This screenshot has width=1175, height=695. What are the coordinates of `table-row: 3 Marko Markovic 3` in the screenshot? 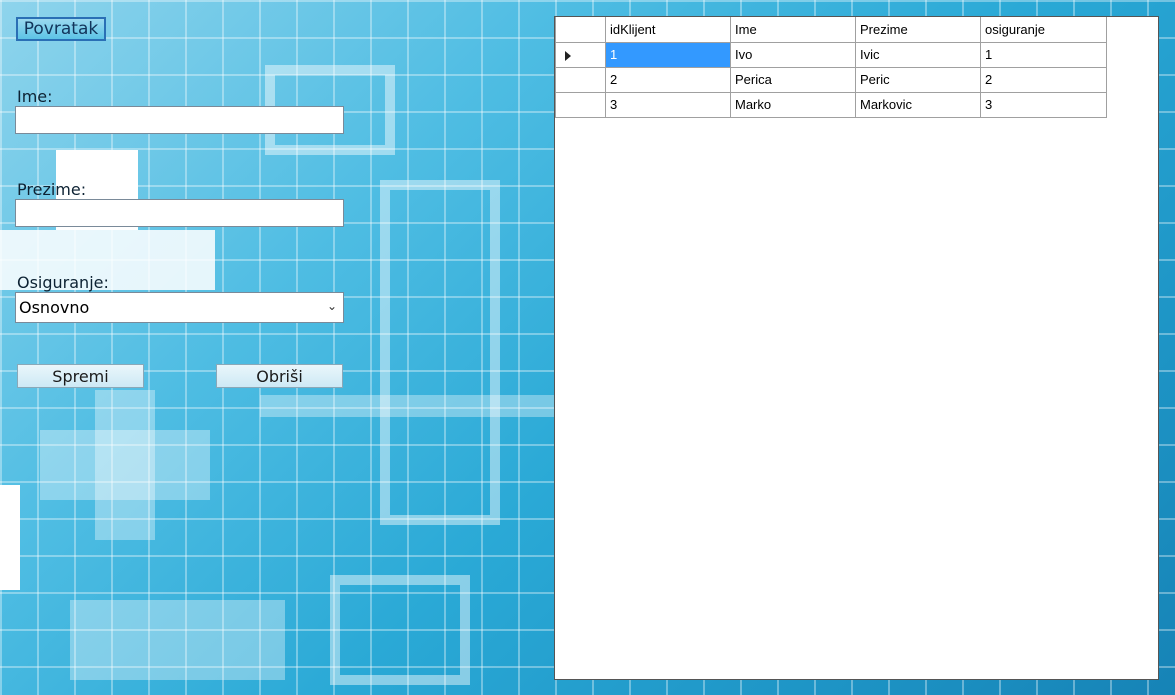 It's located at (831, 104).